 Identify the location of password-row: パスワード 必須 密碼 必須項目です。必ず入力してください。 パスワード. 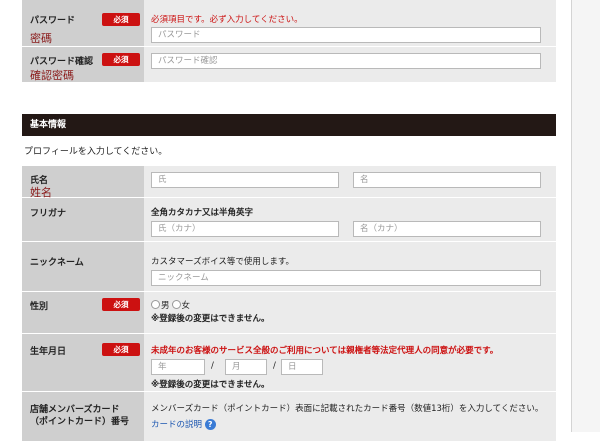
(289, 23).